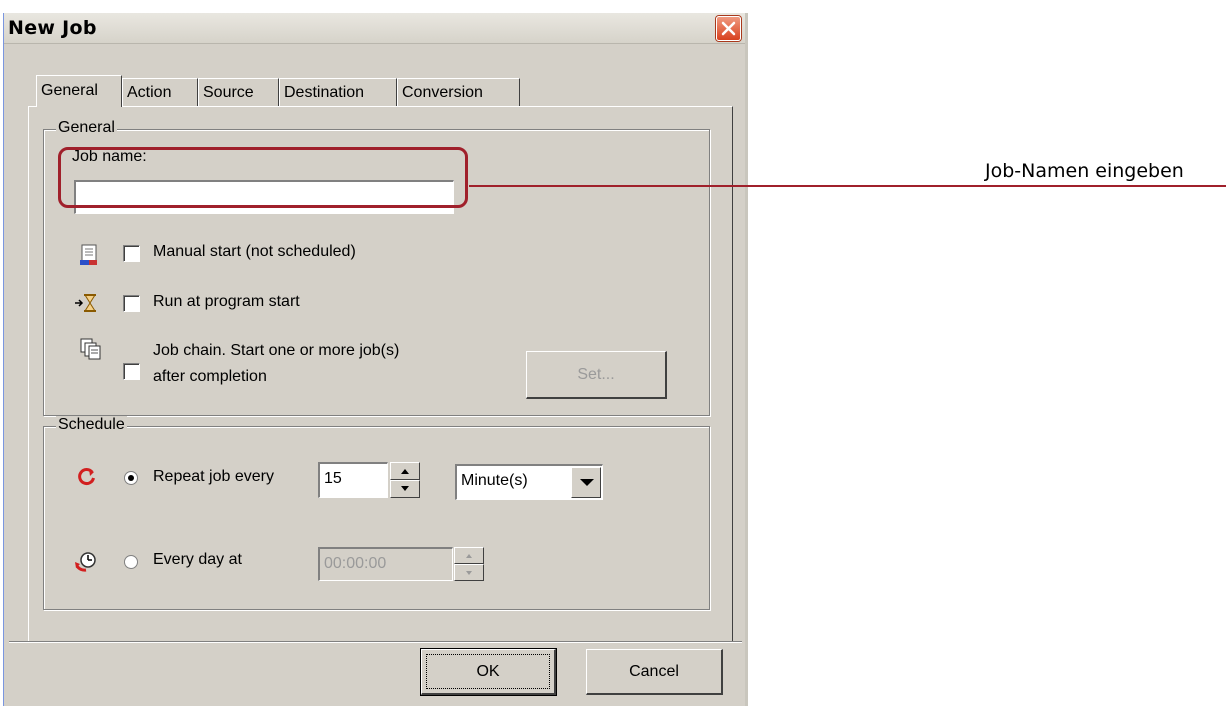 Image resolution: width=1226 pixels, height=706 pixels. What do you see at coordinates (529, 482) in the screenshot?
I see `interval-unit-select: Minute(s)` at bounding box center [529, 482].